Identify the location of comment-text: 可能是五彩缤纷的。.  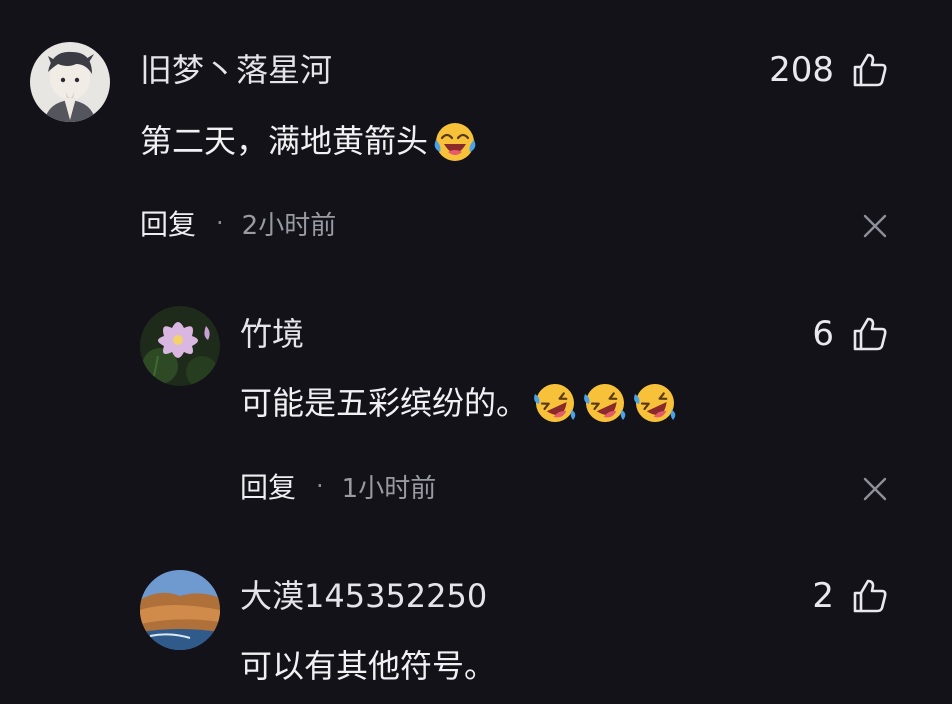
(459, 403).